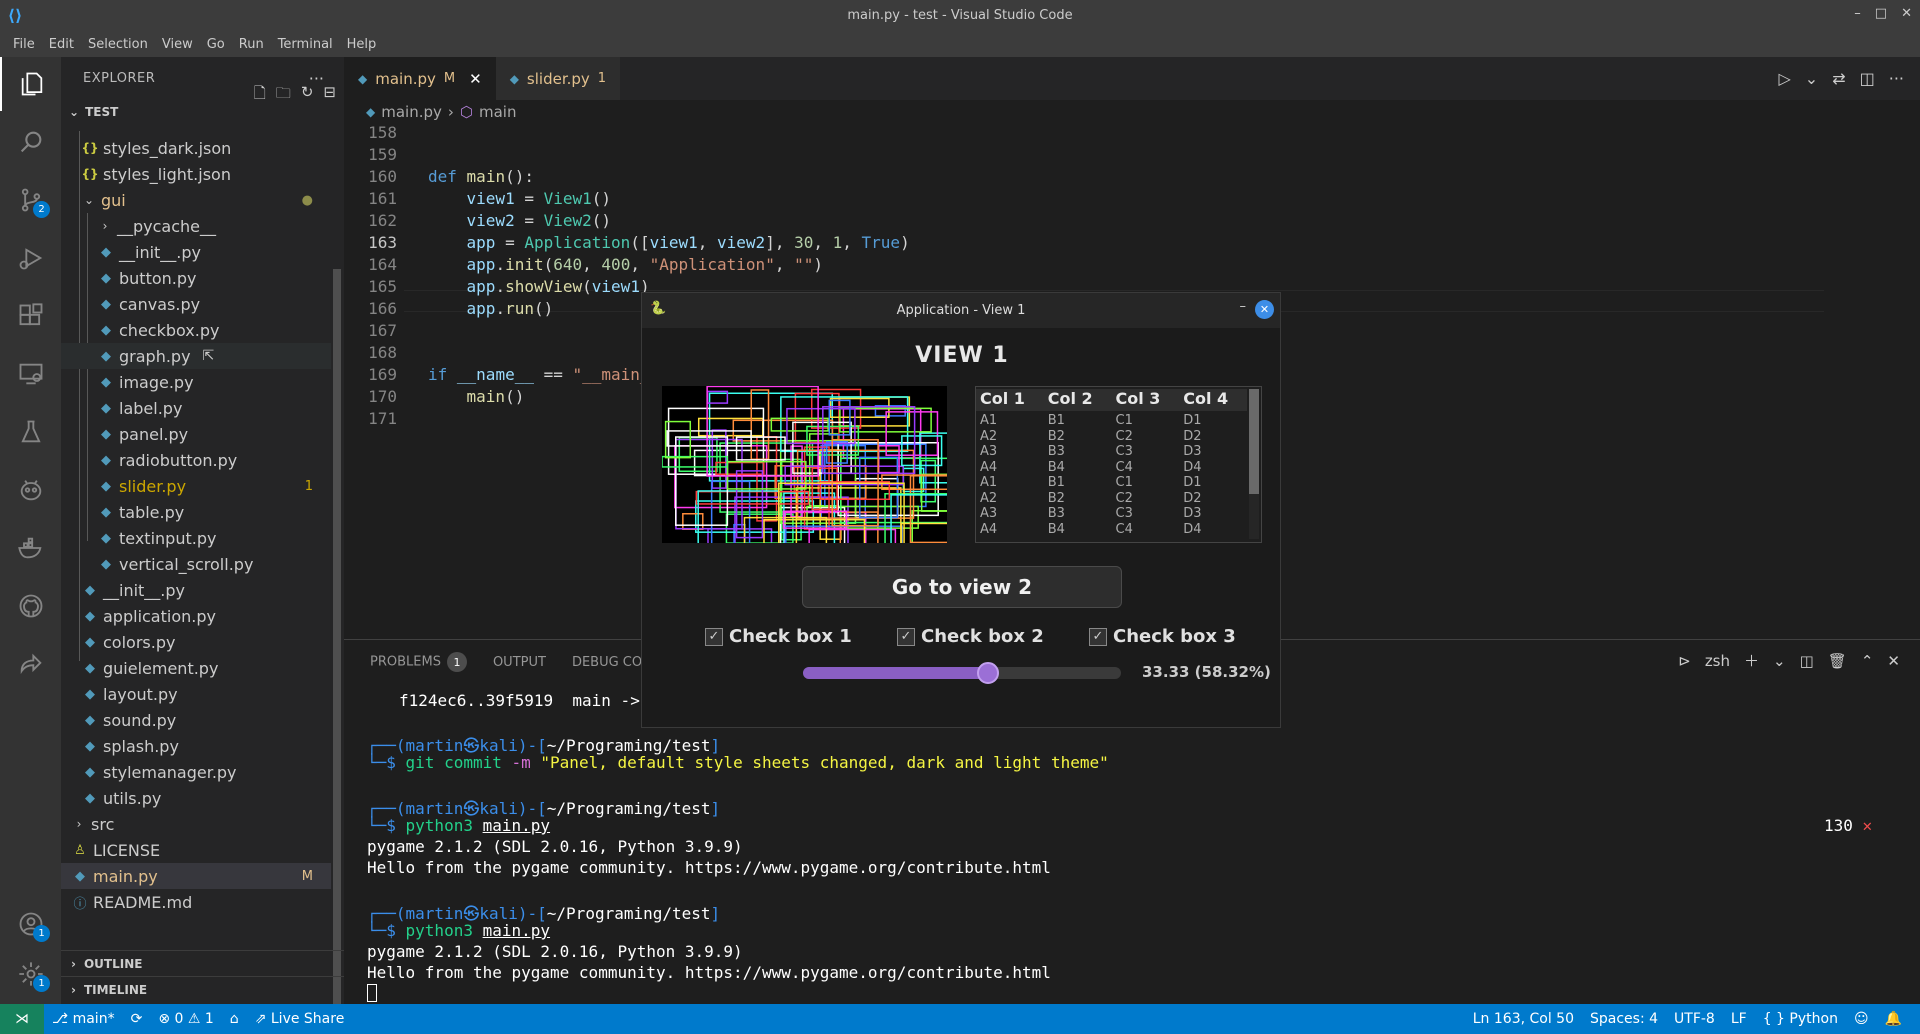  What do you see at coordinates (196, 330) in the screenshot?
I see `tree-item: ◆ checkbox.py` at bounding box center [196, 330].